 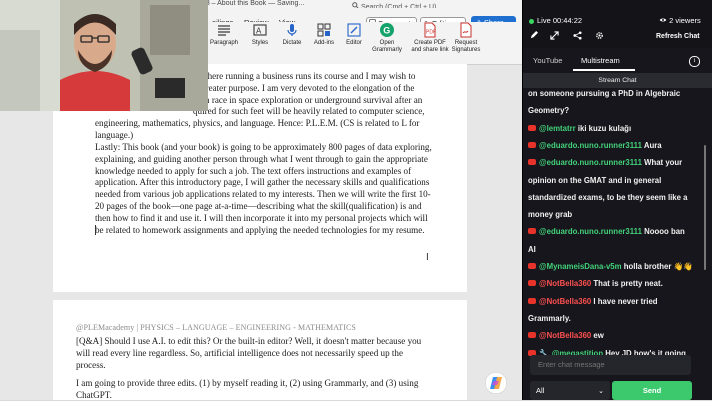 I want to click on gear-icon, so click(x=599, y=35).